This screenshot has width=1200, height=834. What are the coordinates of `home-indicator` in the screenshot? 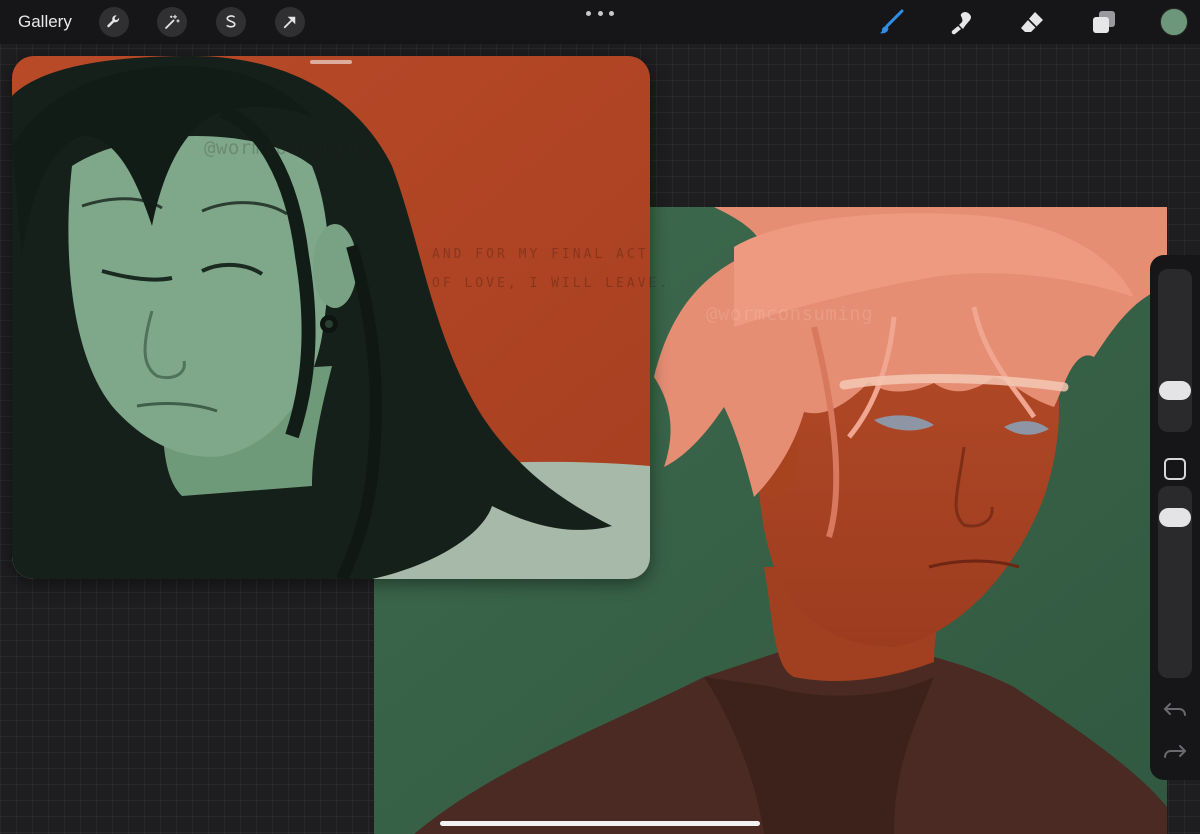 It's located at (600, 823).